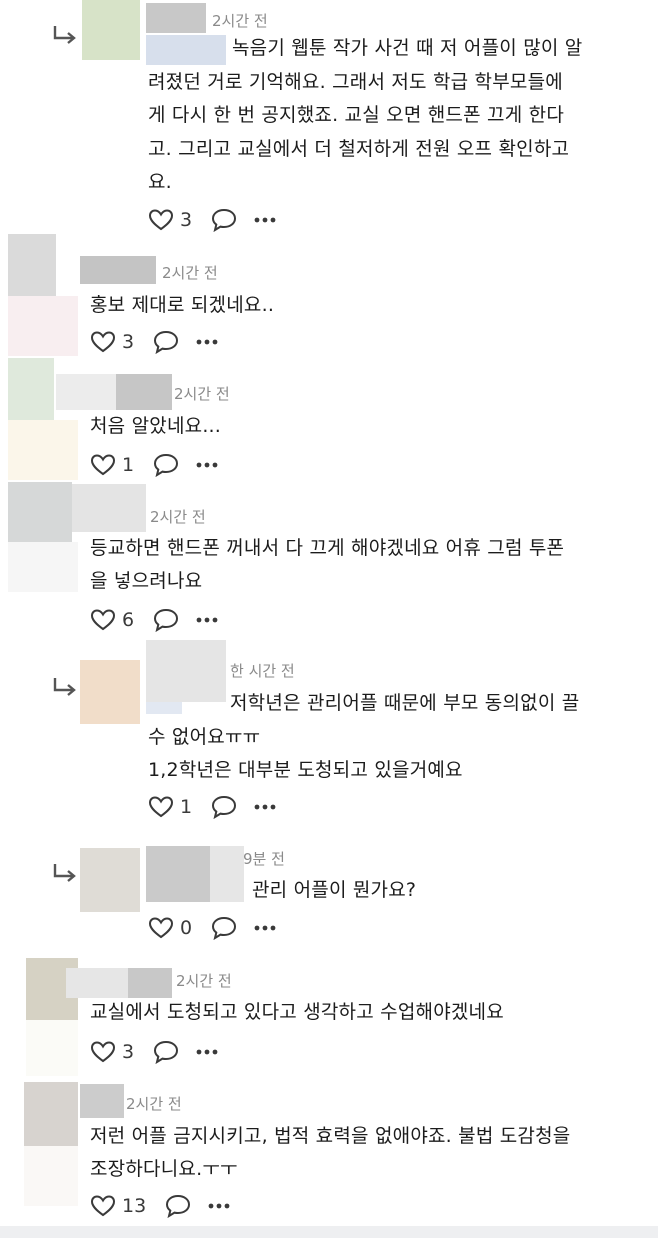  I want to click on comment-line: 수 없어요ㅠㅠ, so click(204, 737).